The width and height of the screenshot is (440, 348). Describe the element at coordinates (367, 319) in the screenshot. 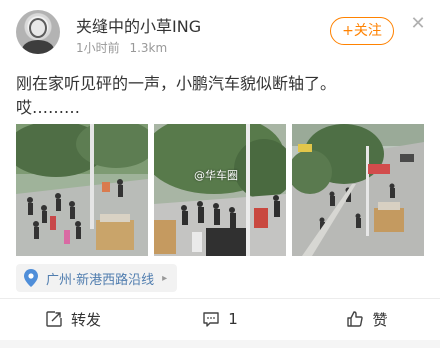

I see `like-button: 赞` at that location.